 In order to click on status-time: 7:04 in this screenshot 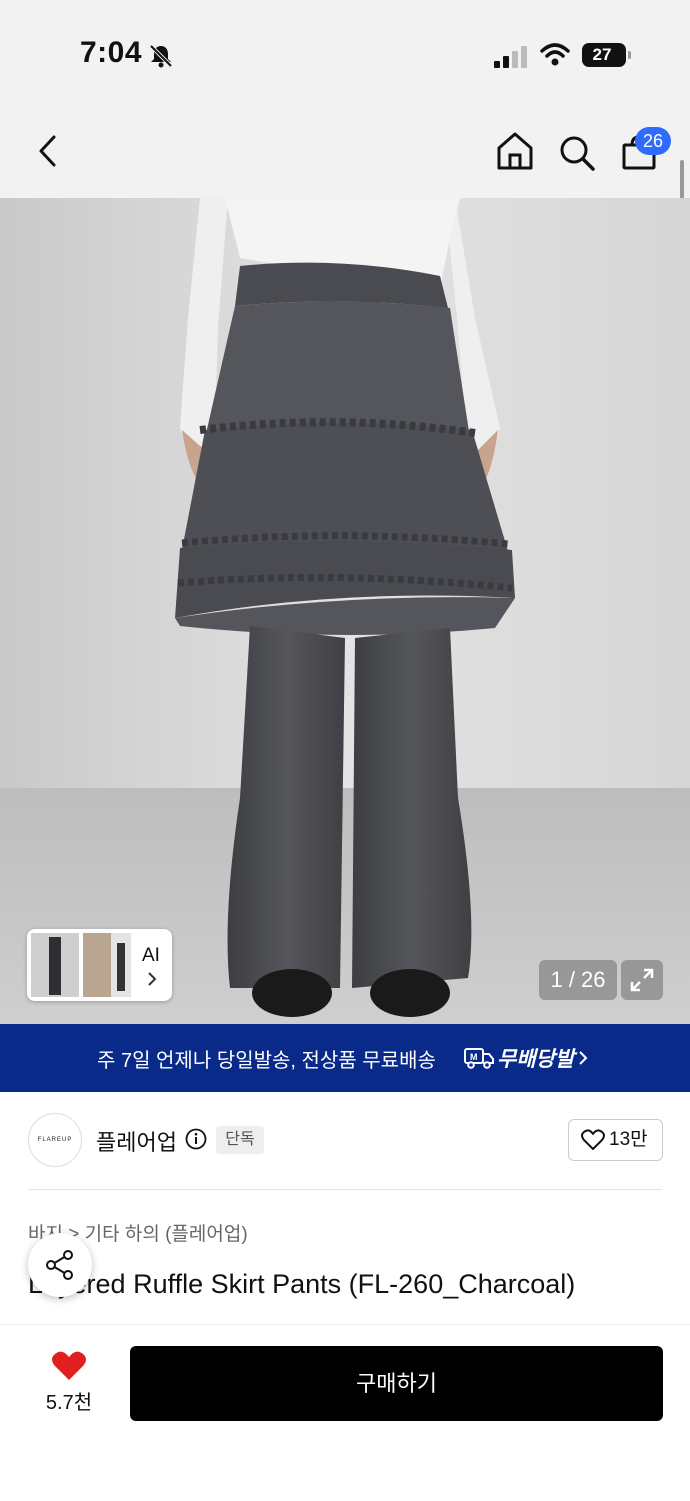, I will do `click(111, 52)`.